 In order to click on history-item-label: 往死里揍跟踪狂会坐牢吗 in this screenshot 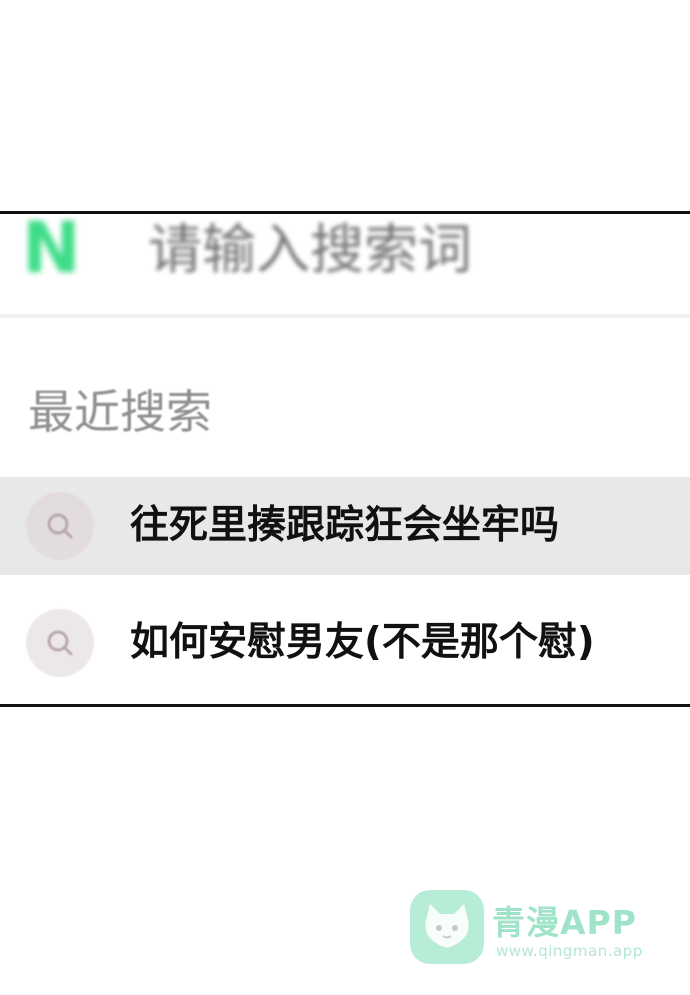, I will do `click(345, 525)`.